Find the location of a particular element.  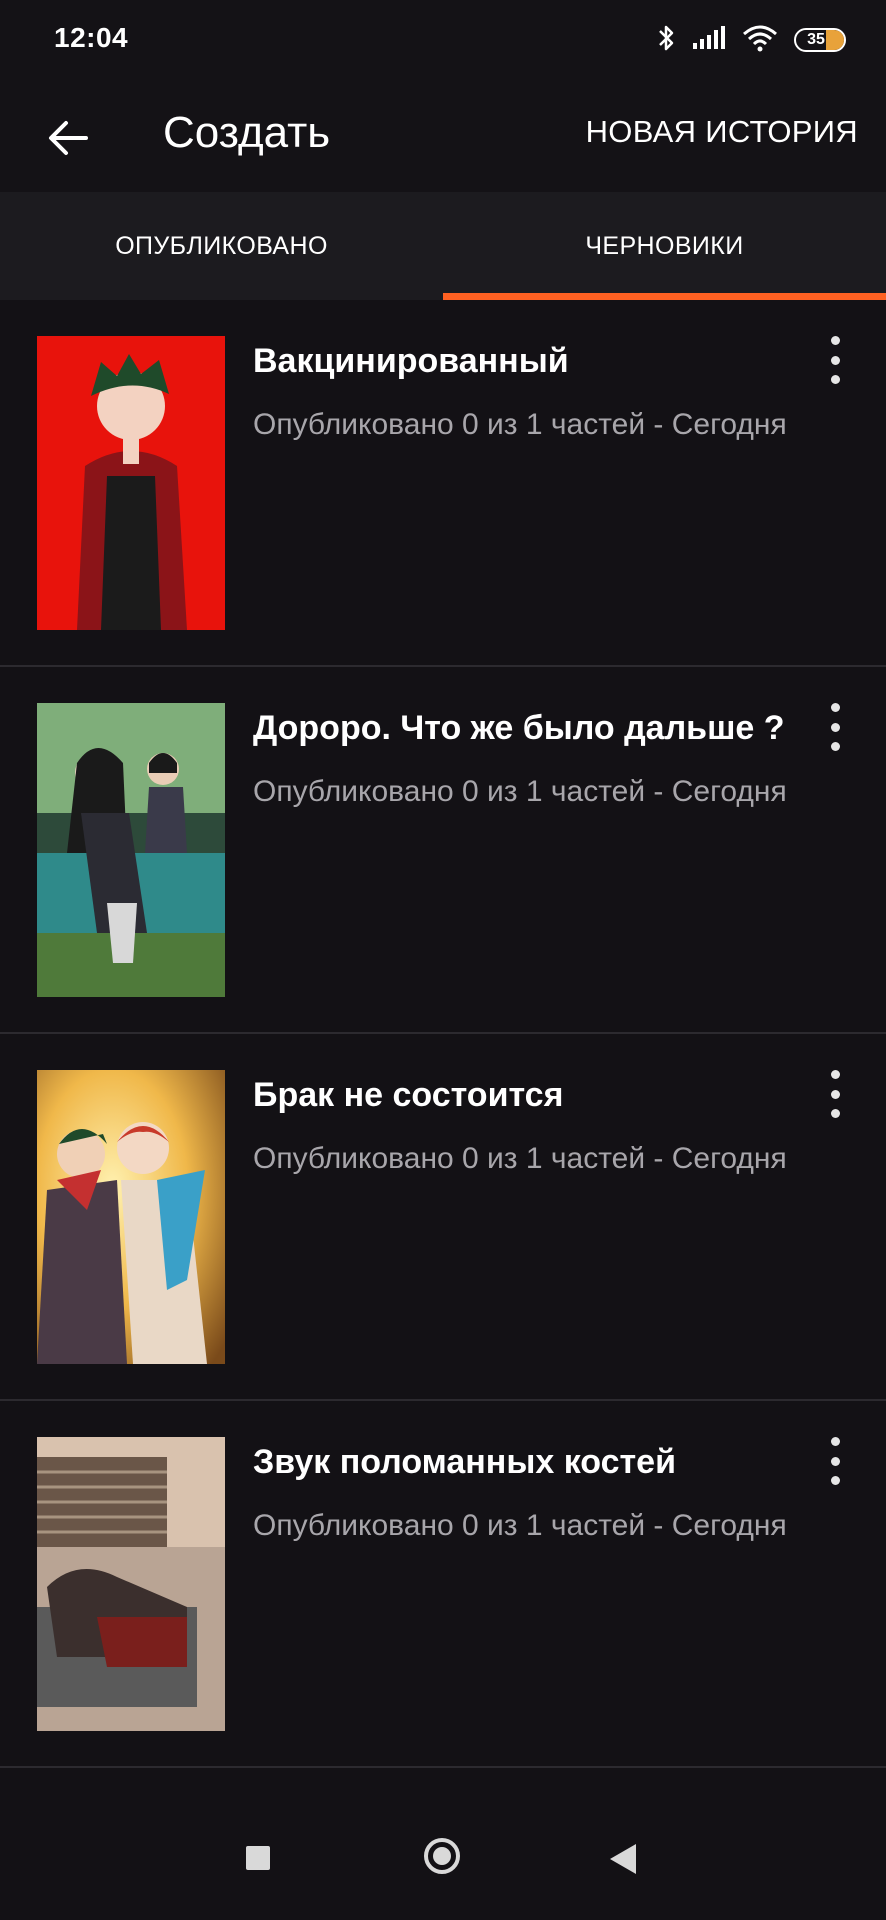

back-button is located at coordinates (68, 138).